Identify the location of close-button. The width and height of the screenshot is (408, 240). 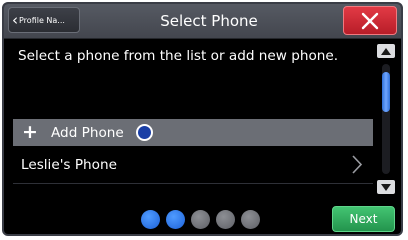
(370, 20).